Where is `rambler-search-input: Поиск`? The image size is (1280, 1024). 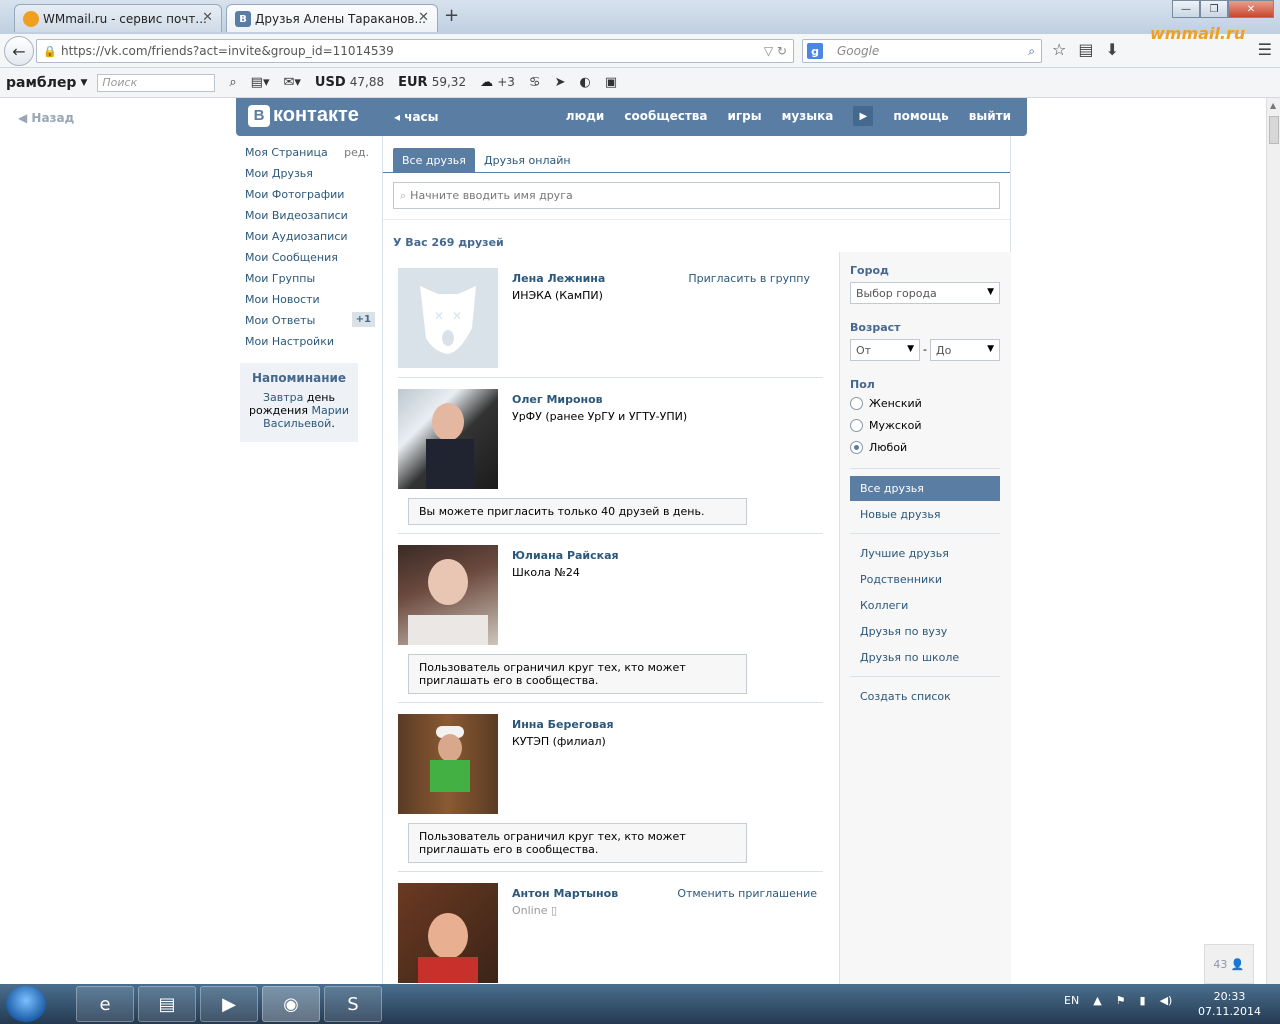
rambler-search-input: Поиск is located at coordinates (156, 82).